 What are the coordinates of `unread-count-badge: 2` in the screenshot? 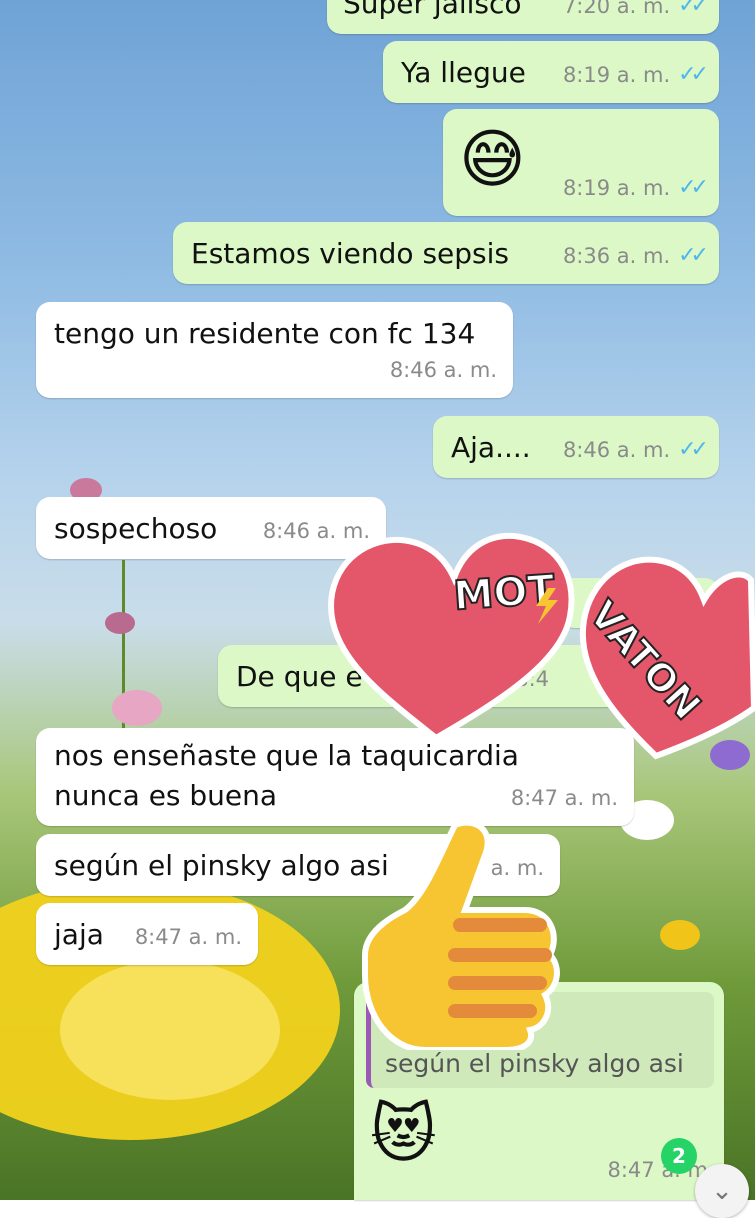 It's located at (679, 1156).